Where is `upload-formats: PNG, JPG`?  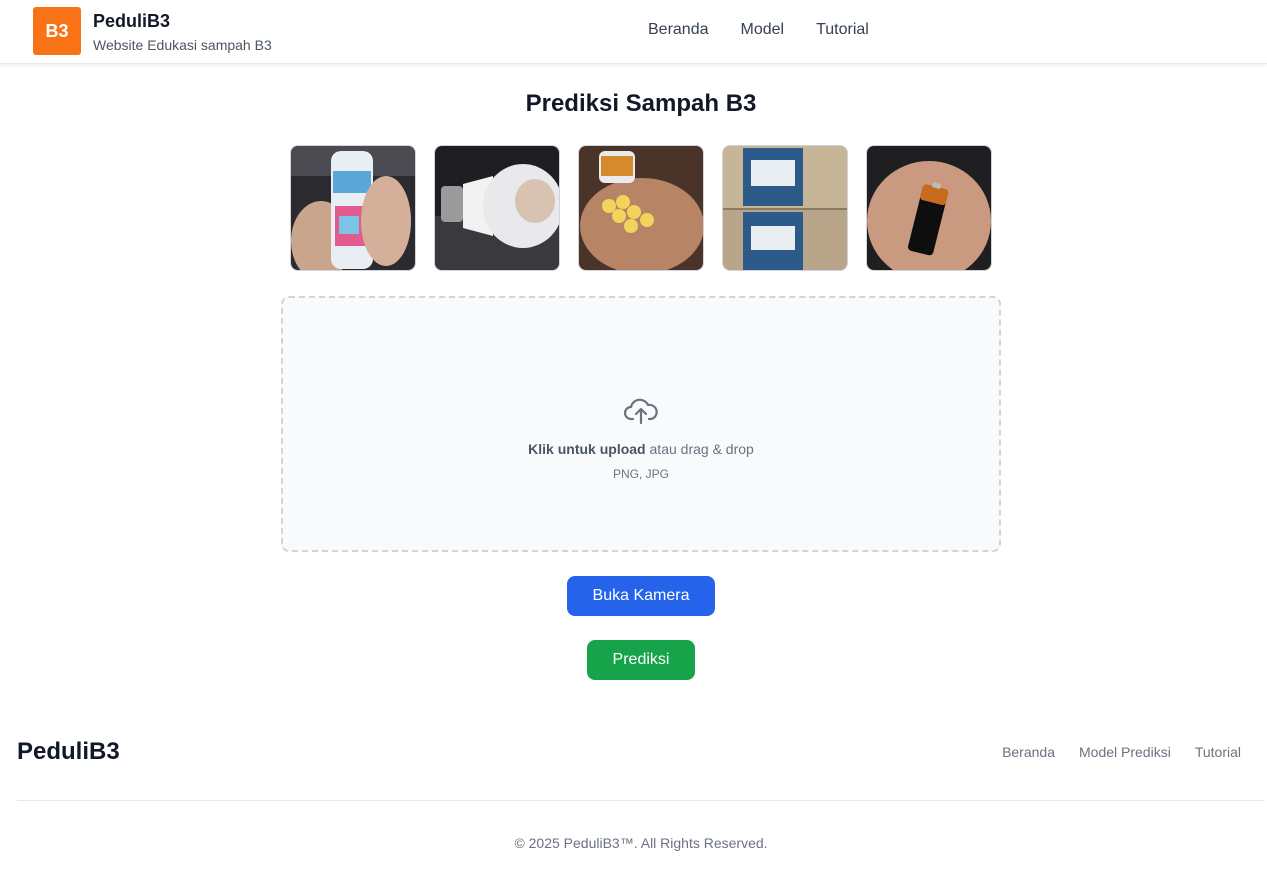 upload-formats: PNG, JPG is located at coordinates (640, 474).